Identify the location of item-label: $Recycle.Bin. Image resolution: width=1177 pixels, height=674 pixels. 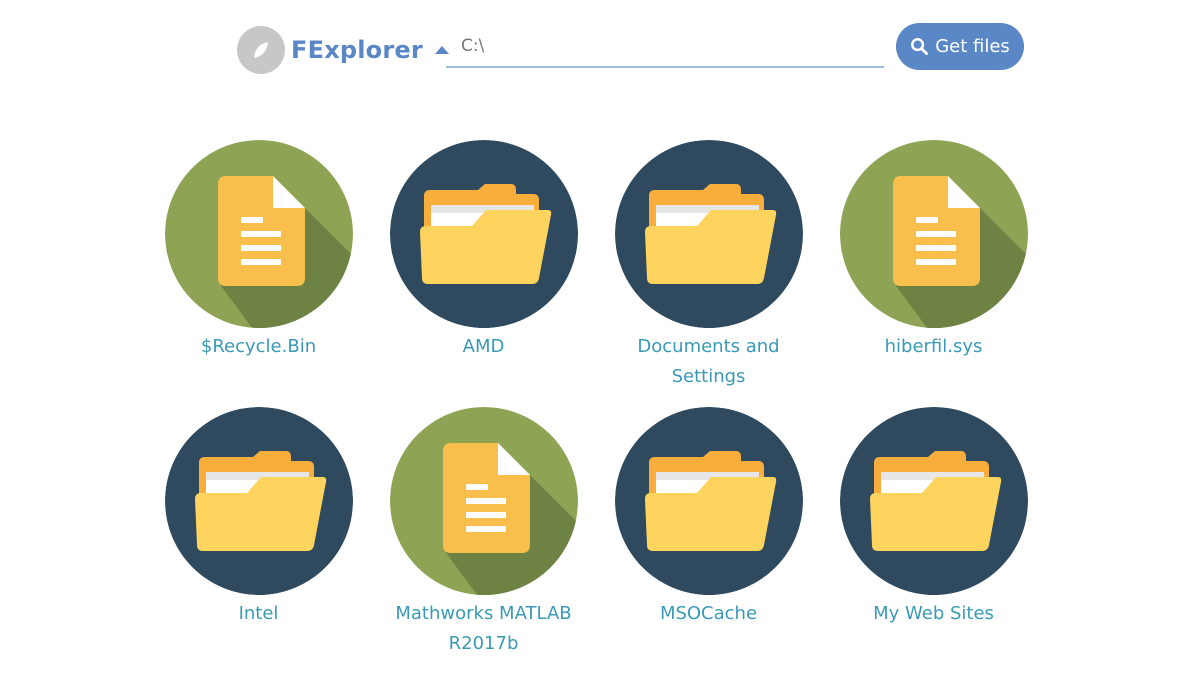
(258, 346).